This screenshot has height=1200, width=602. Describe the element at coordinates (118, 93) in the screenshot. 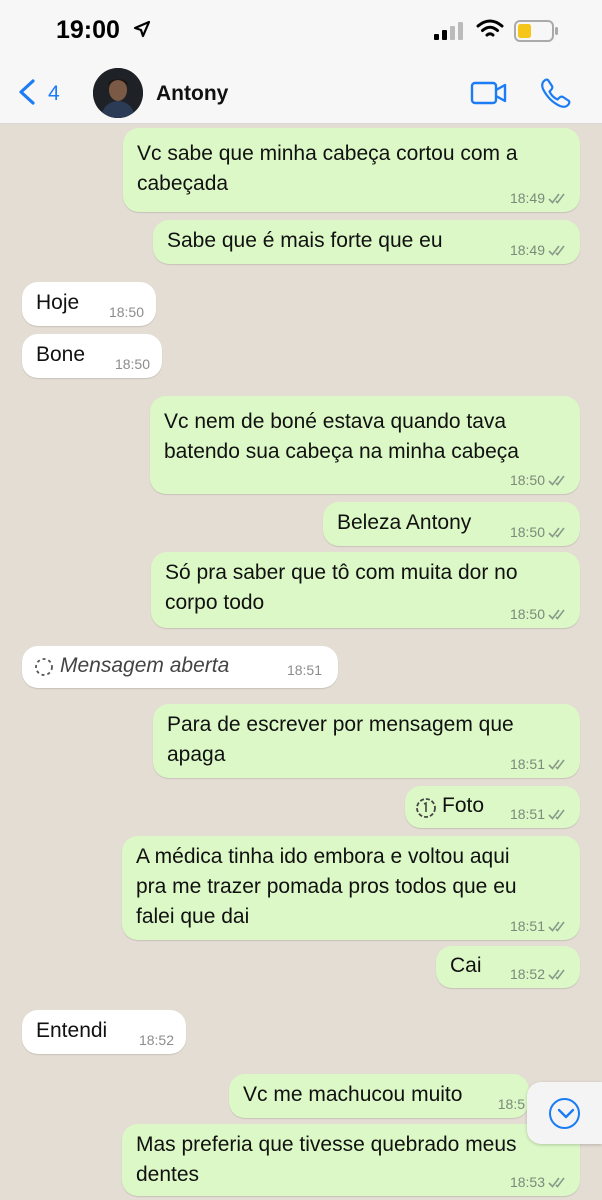

I see `contact-avatar` at that location.